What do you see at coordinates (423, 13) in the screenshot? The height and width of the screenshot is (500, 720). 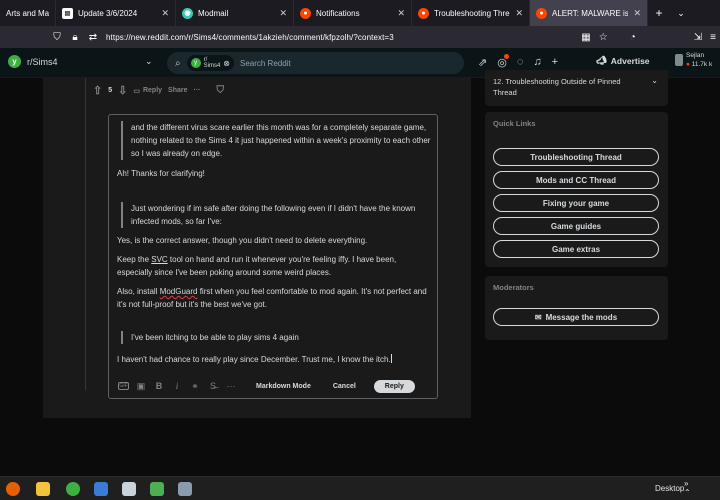 I see `reddit-icon: ●` at bounding box center [423, 13].